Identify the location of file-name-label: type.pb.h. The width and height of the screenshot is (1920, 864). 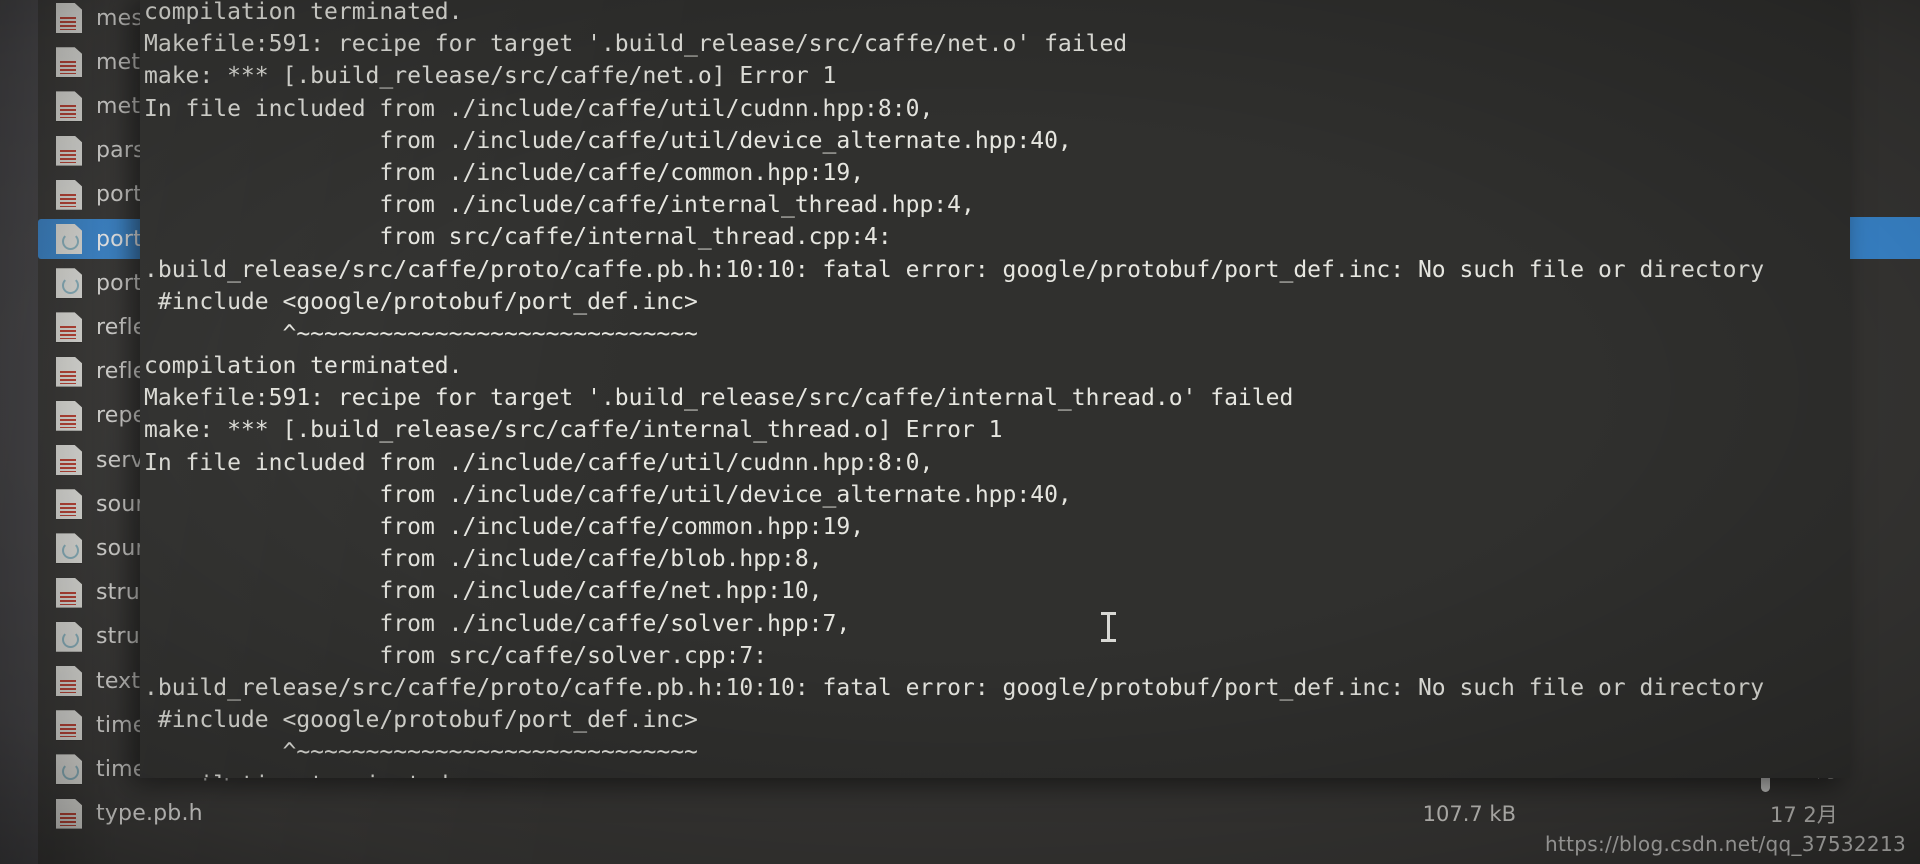
(149, 814).